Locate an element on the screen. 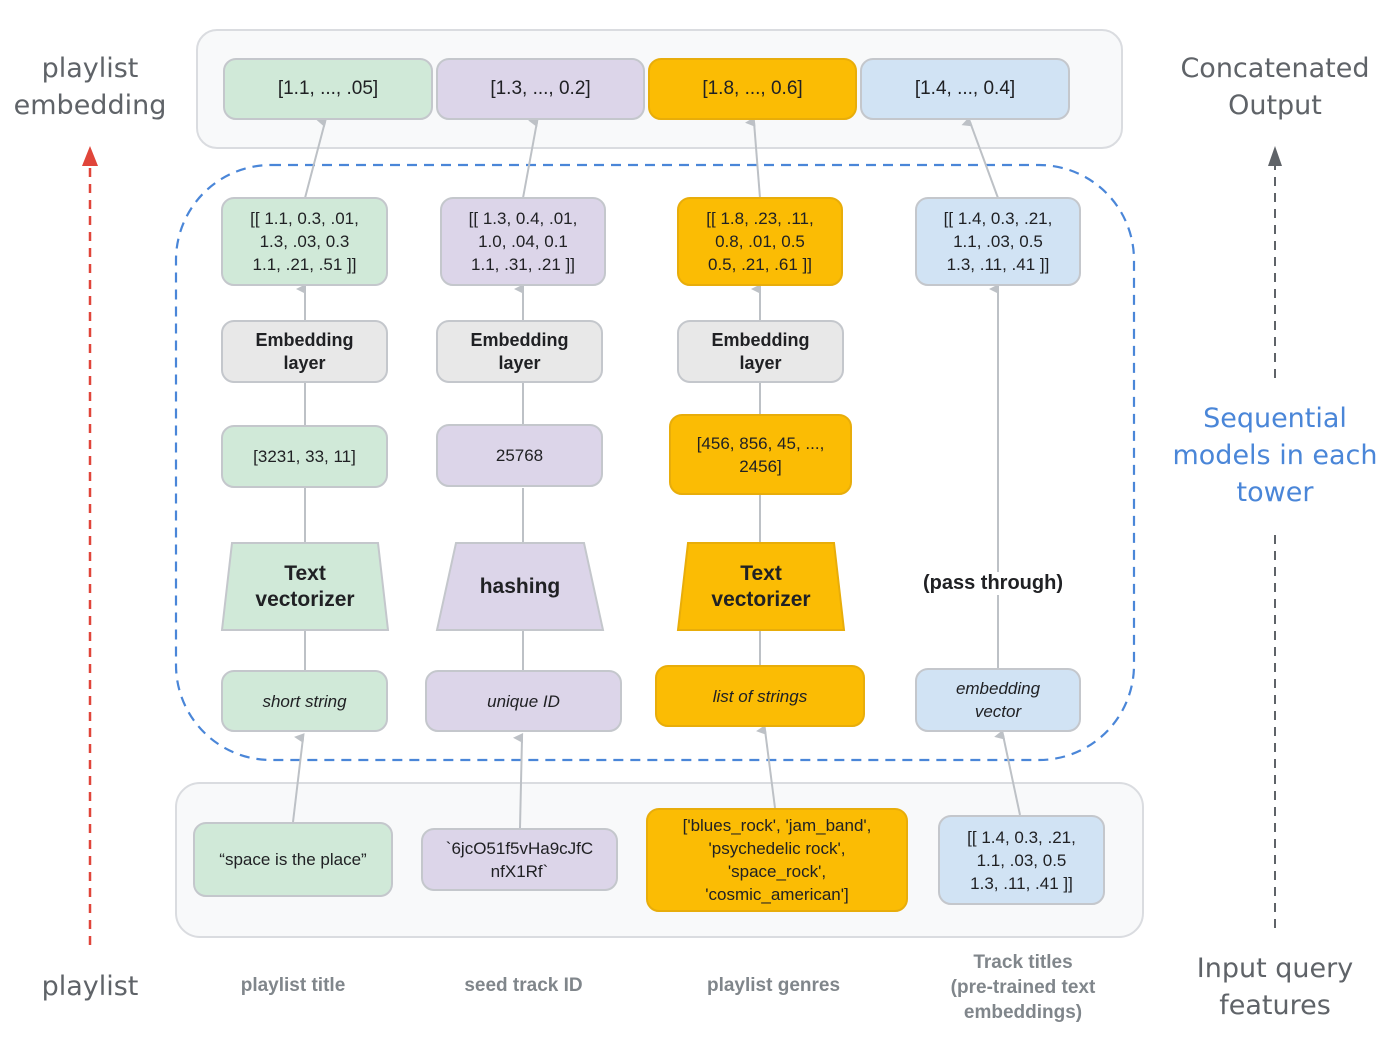 The image size is (1400, 1048). tower-4-preprocessor-label: (pass through) is located at coordinates (993, 583).